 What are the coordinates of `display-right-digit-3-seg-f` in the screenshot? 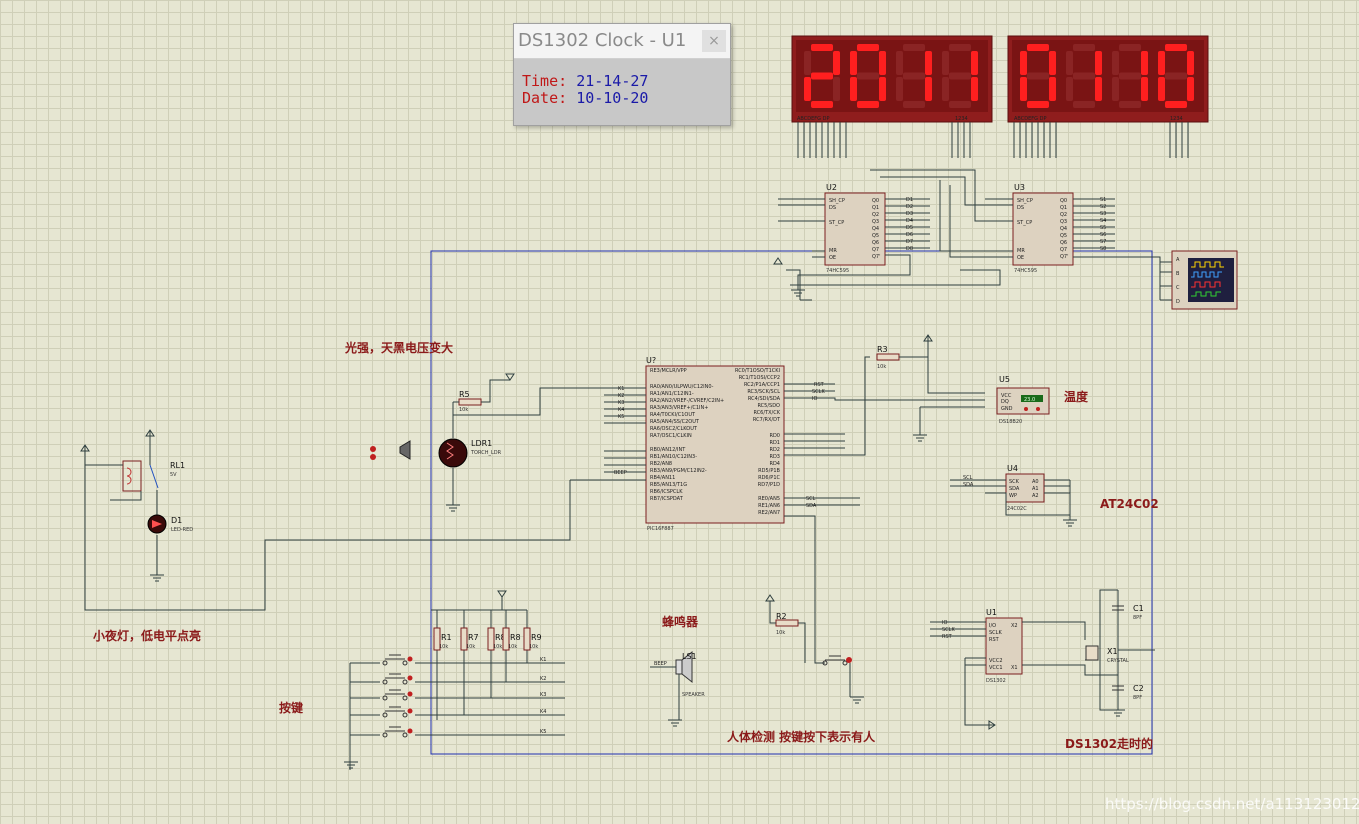 It's located at (1115, 63).